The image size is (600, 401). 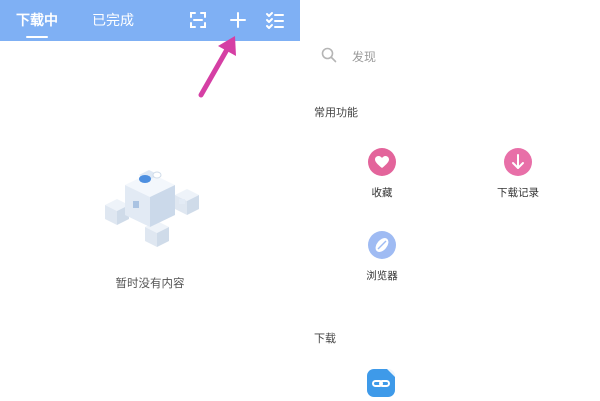 What do you see at coordinates (113, 20) in the screenshot?
I see `tab-completed: 已完成` at bounding box center [113, 20].